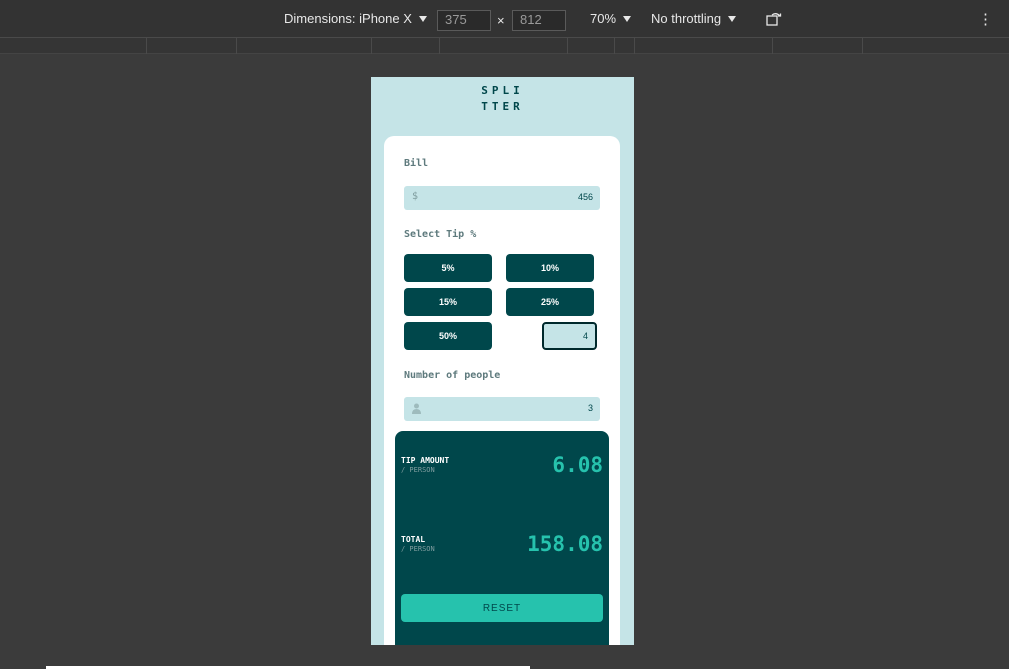 The image size is (1009, 669). Describe the element at coordinates (415, 196) in the screenshot. I see `dollar-icon: $` at that location.